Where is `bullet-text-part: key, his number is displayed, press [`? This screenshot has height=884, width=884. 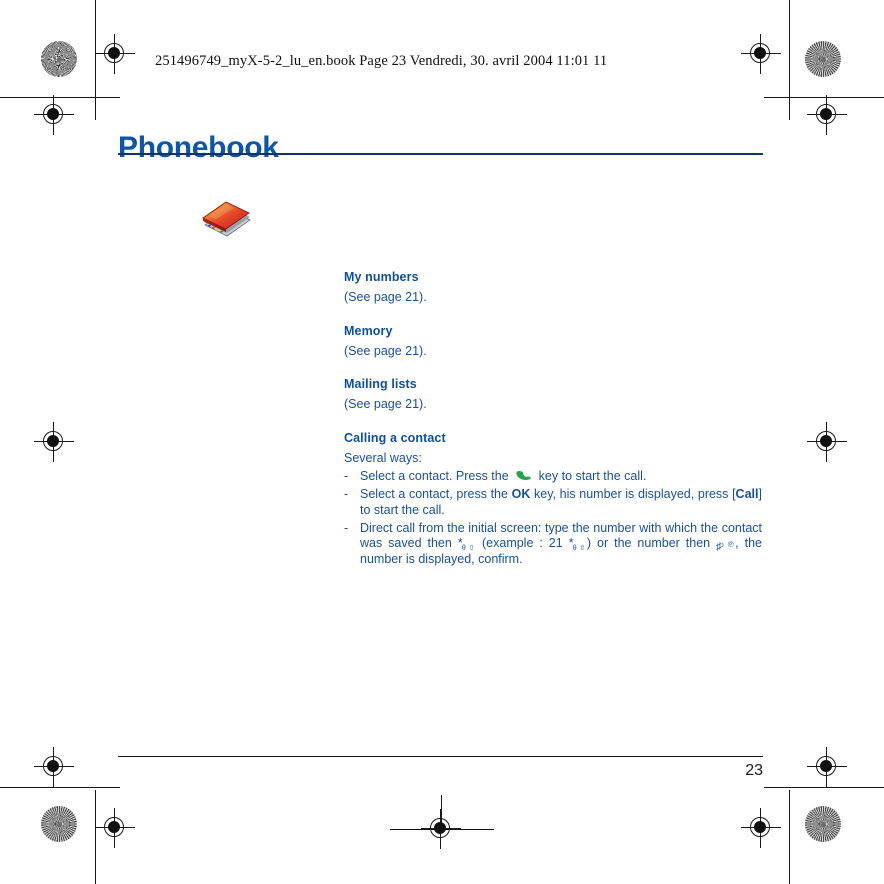 bullet-text-part: key, his number is displayed, press [ is located at coordinates (635, 493).